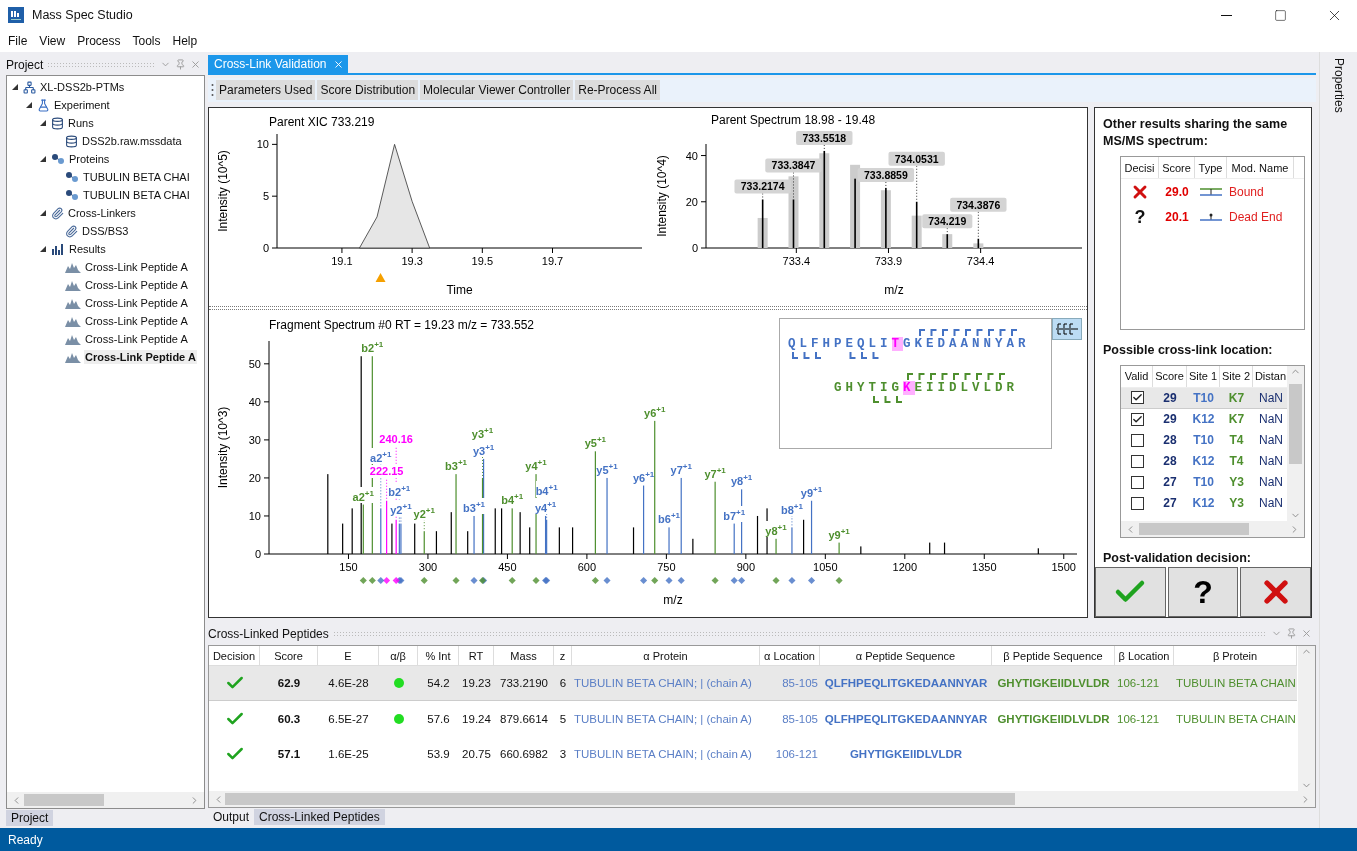 Image resolution: width=1357 pixels, height=851 pixels. What do you see at coordinates (231, 817) in the screenshot?
I see `panel-tab: Output` at bounding box center [231, 817].